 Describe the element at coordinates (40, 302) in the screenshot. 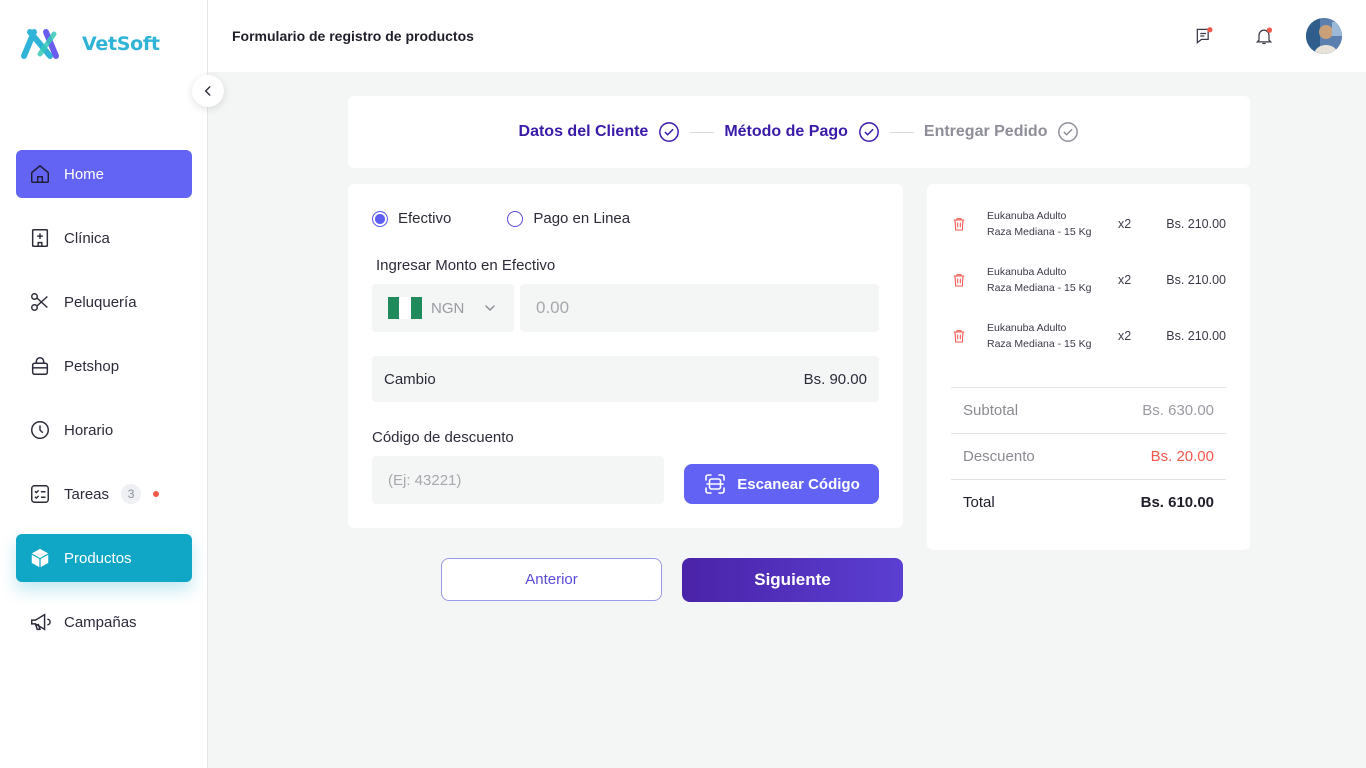

I see `scissors-icon` at that location.